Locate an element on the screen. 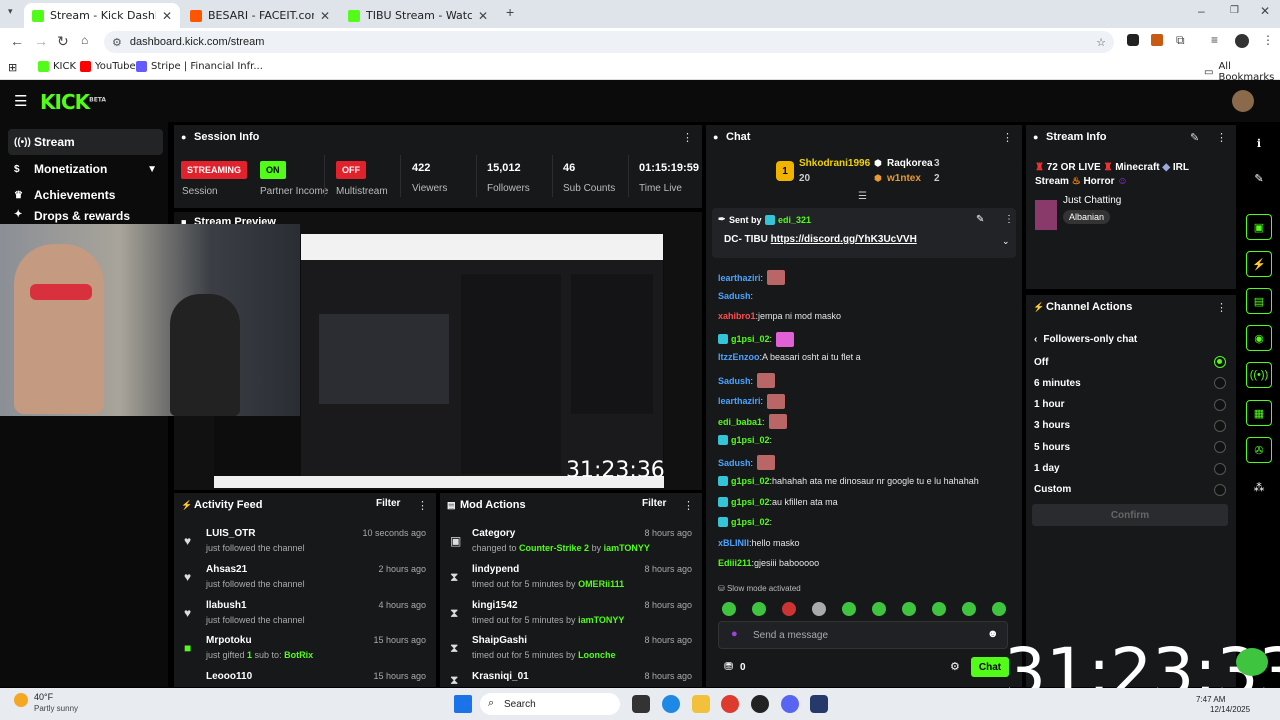 The image size is (1280, 720). sidebar-item-drops: ✦ Drops & rewards is located at coordinates (85, 216).